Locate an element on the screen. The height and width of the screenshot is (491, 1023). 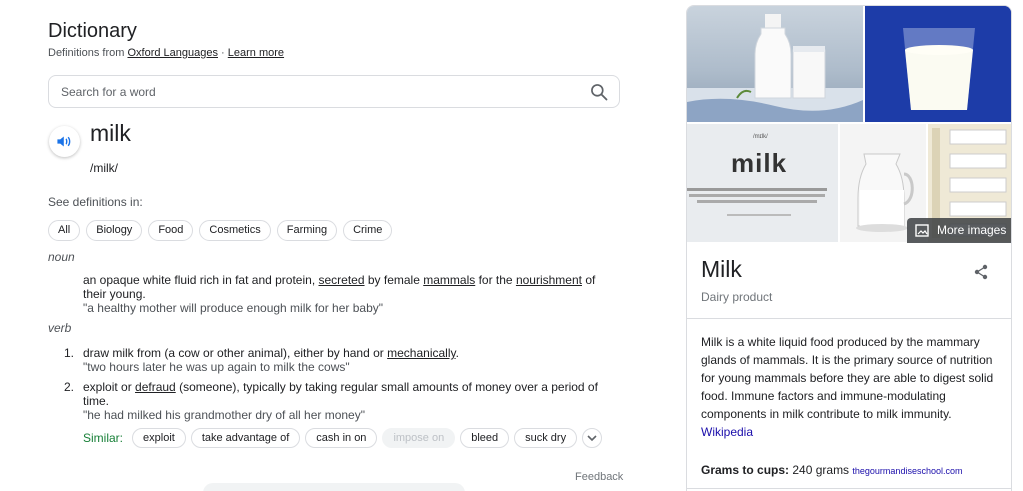
similar-label: Similar: is located at coordinates (103, 438).